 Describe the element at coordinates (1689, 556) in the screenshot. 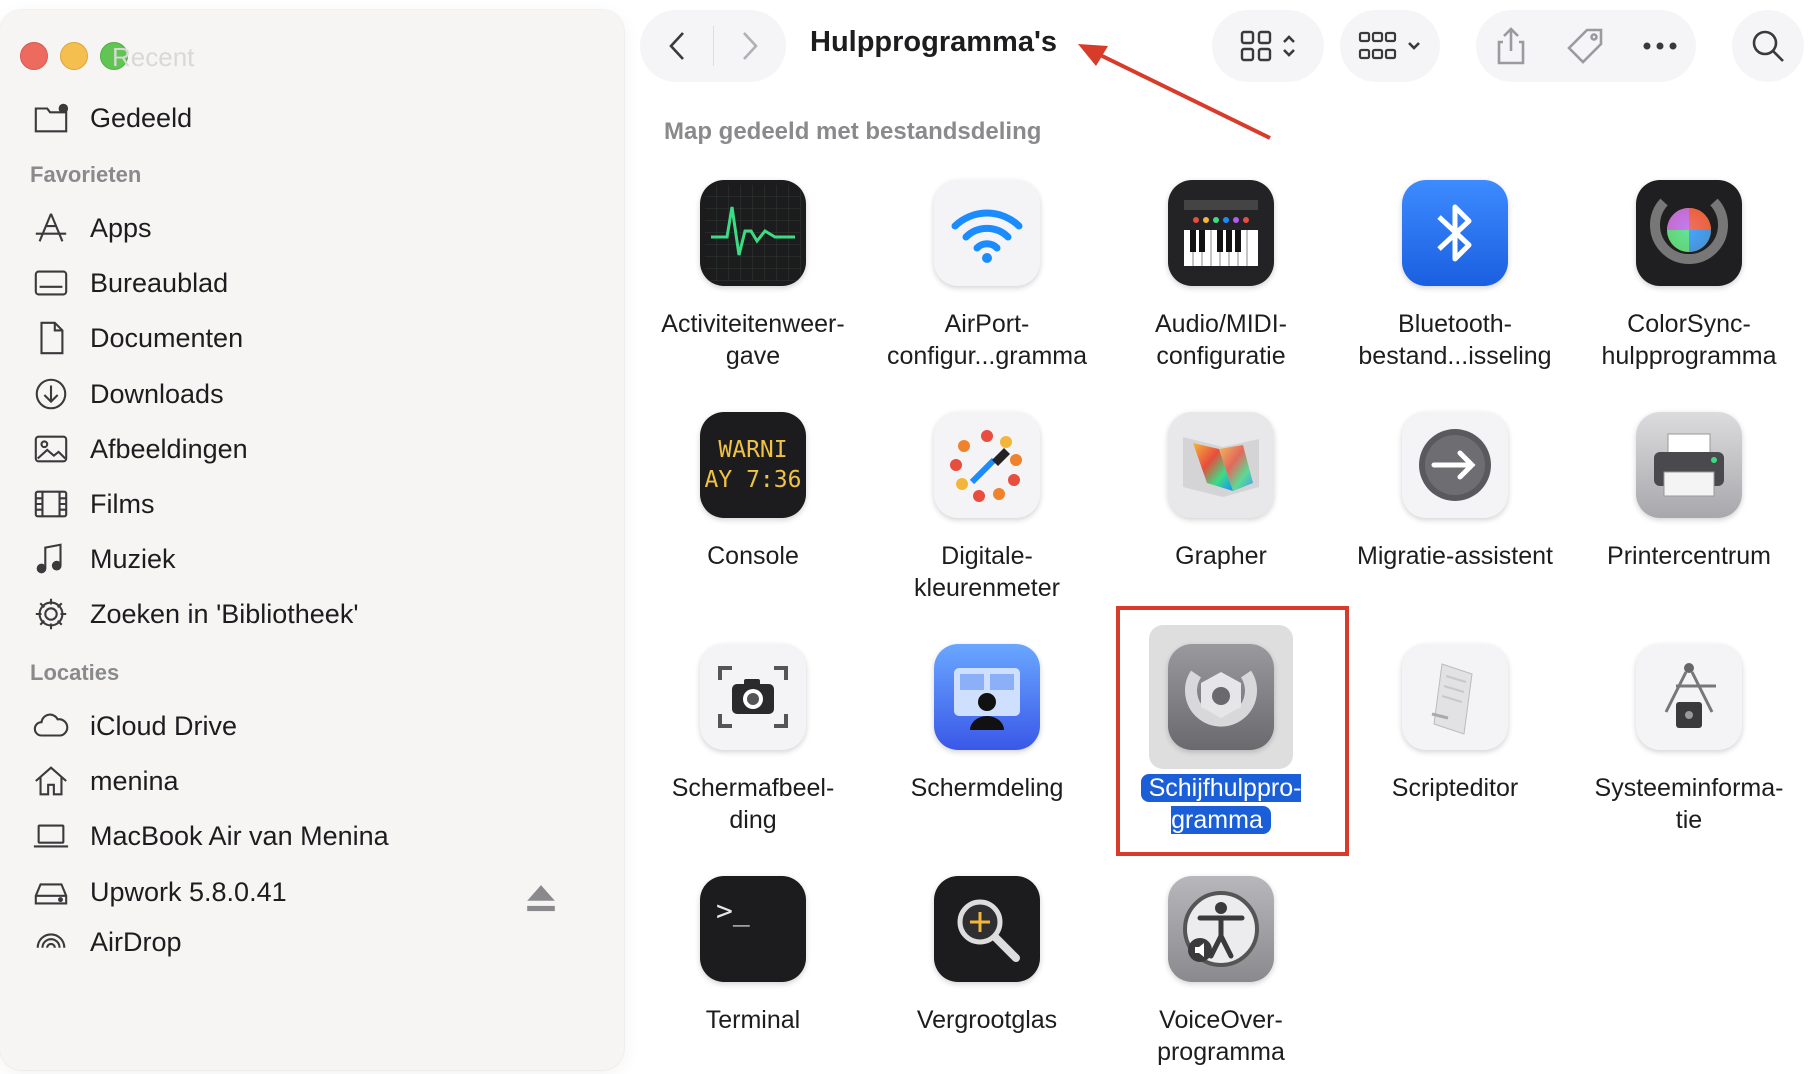

I see `app-label: Printercentrum` at that location.